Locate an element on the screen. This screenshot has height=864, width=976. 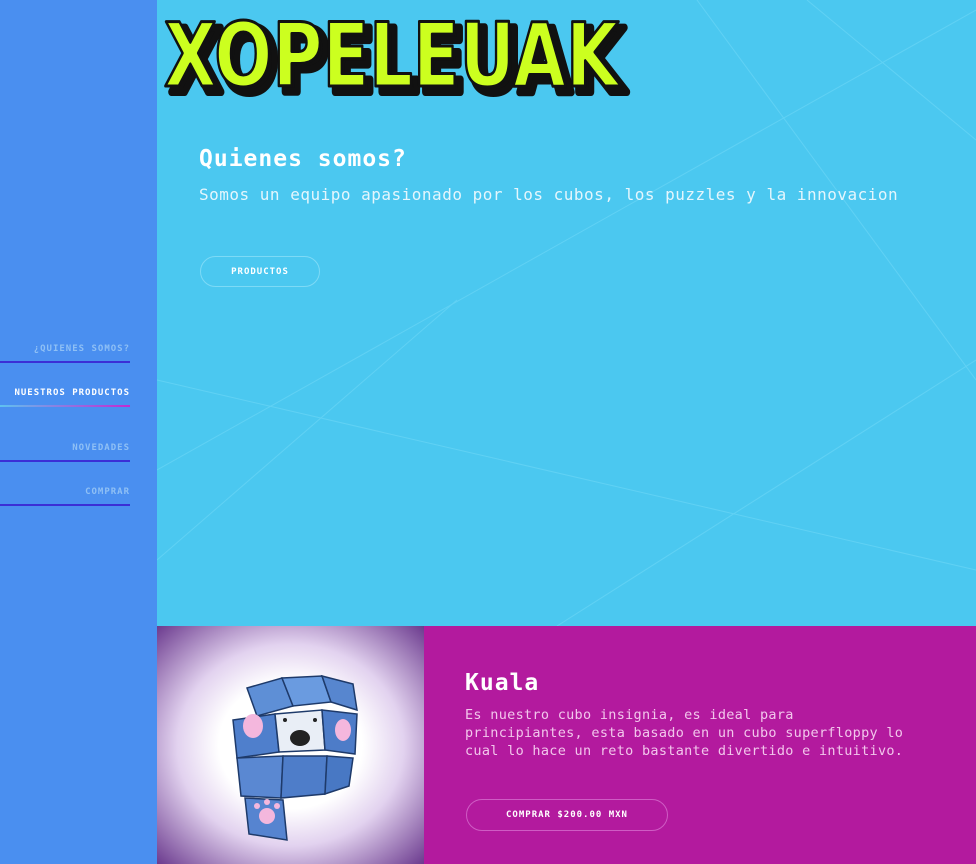
paw-print is located at coordinates (267, 816).